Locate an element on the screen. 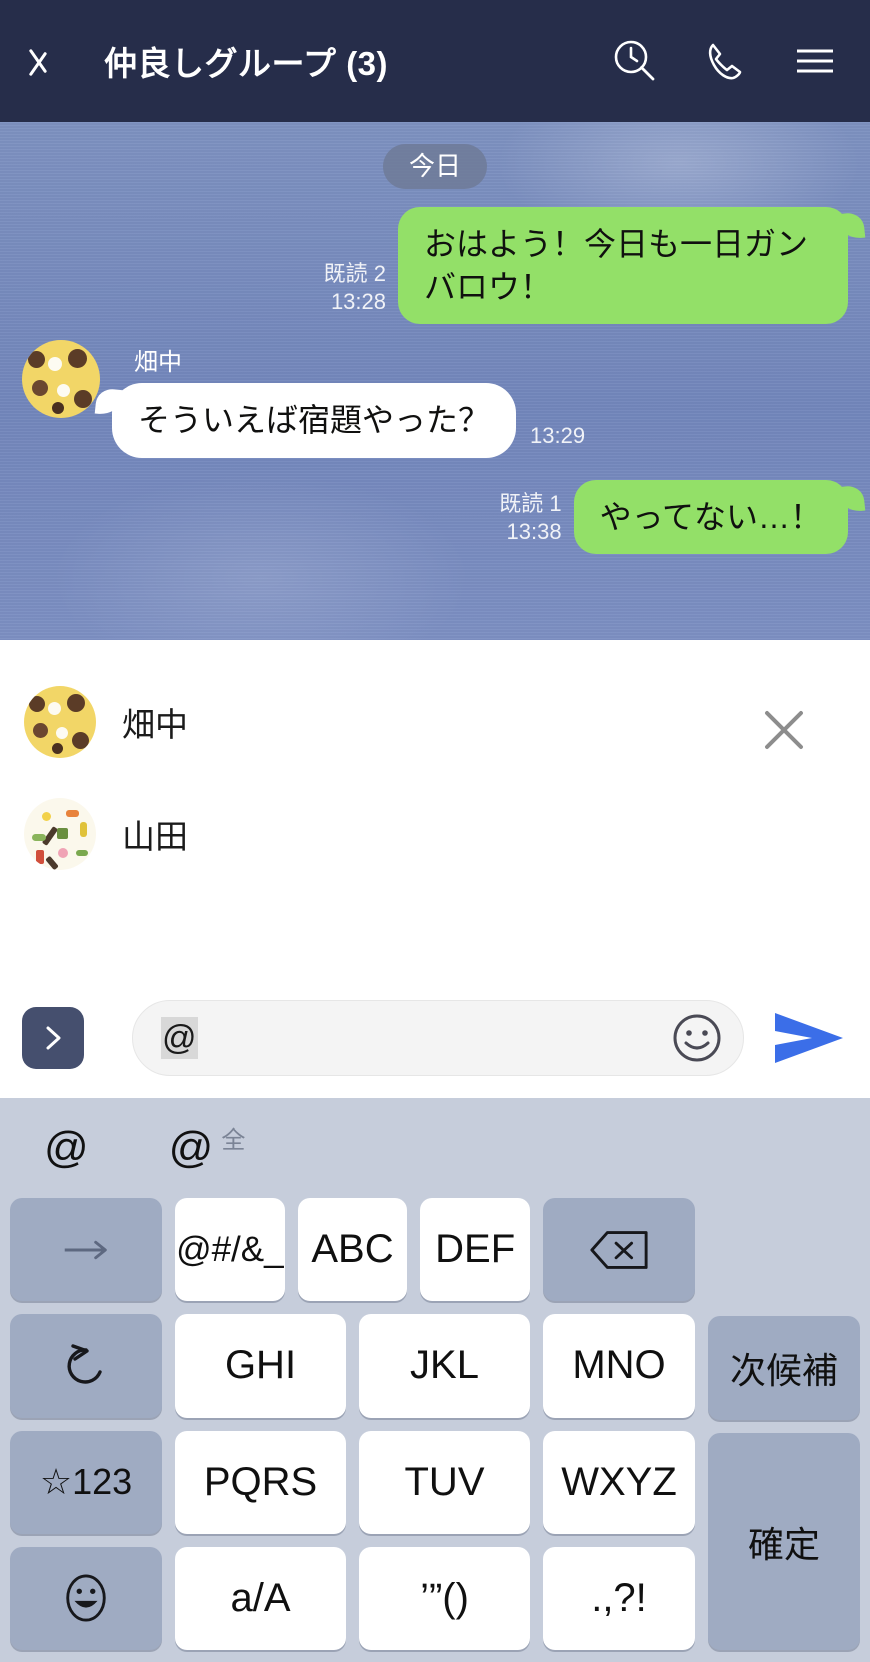  mention-name: 山田 is located at coordinates (155, 836).